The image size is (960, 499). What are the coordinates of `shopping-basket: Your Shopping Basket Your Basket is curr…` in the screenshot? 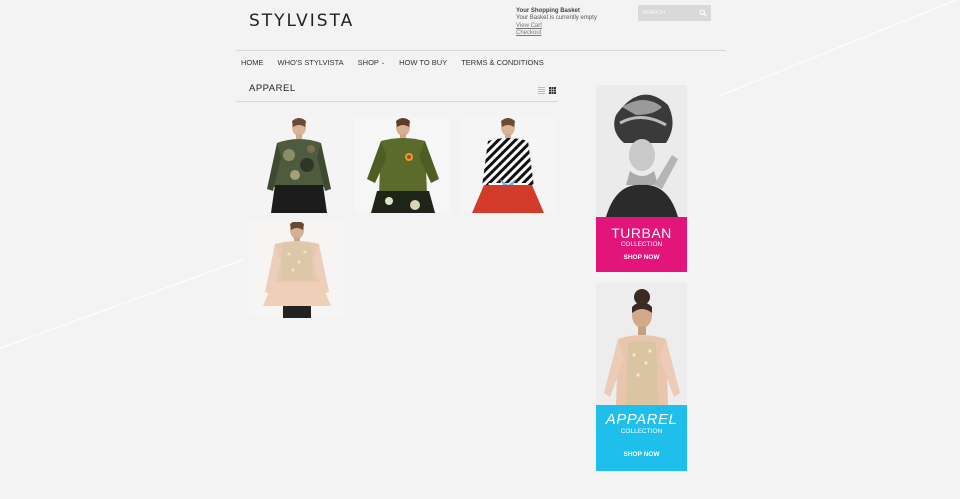 It's located at (556, 22).